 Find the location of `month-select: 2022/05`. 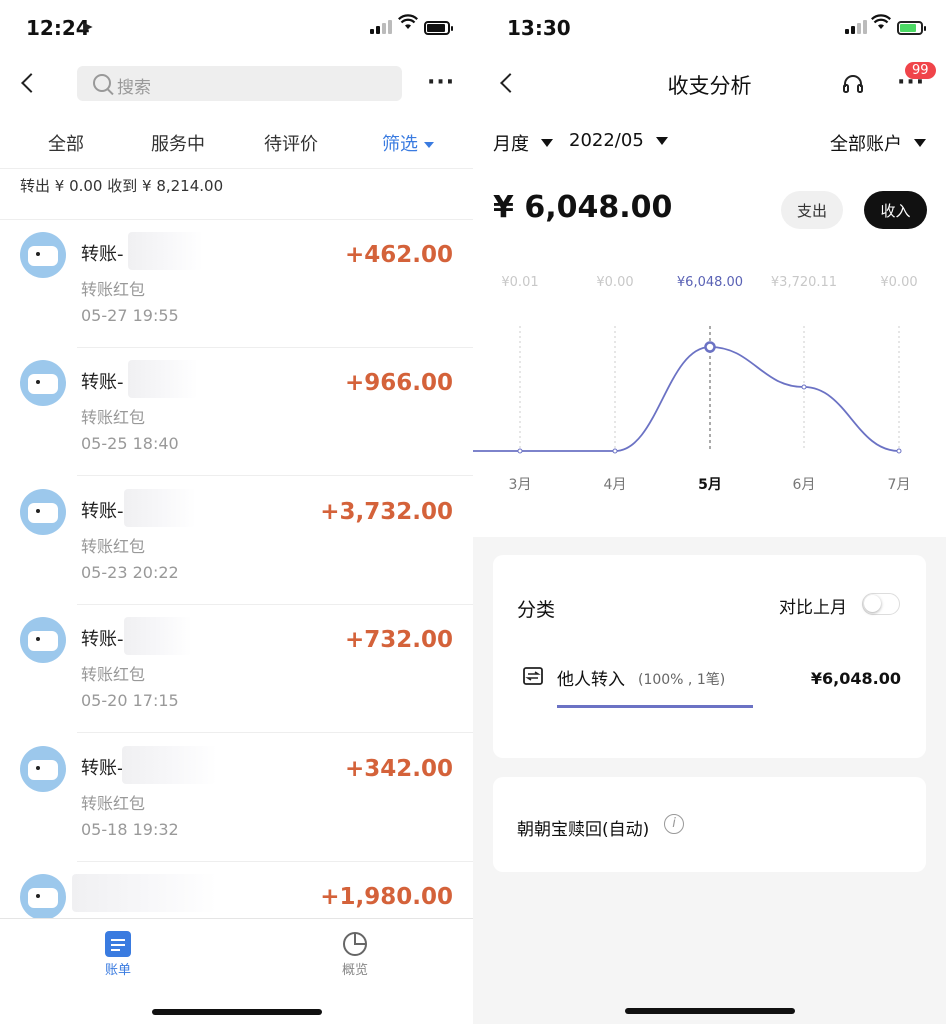

month-select: 2022/05 is located at coordinates (618, 140).